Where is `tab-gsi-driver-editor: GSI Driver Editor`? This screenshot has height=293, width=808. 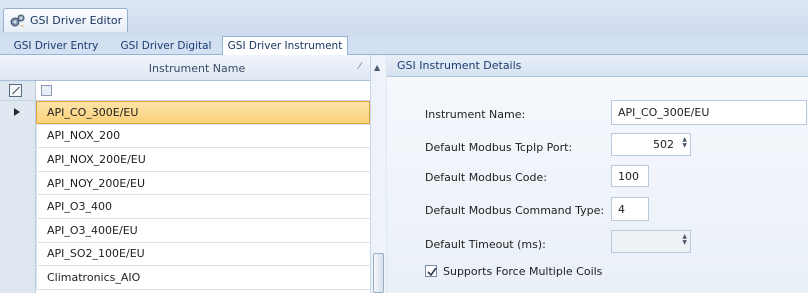
tab-gsi-driver-editor: GSI Driver Editor is located at coordinates (65, 20).